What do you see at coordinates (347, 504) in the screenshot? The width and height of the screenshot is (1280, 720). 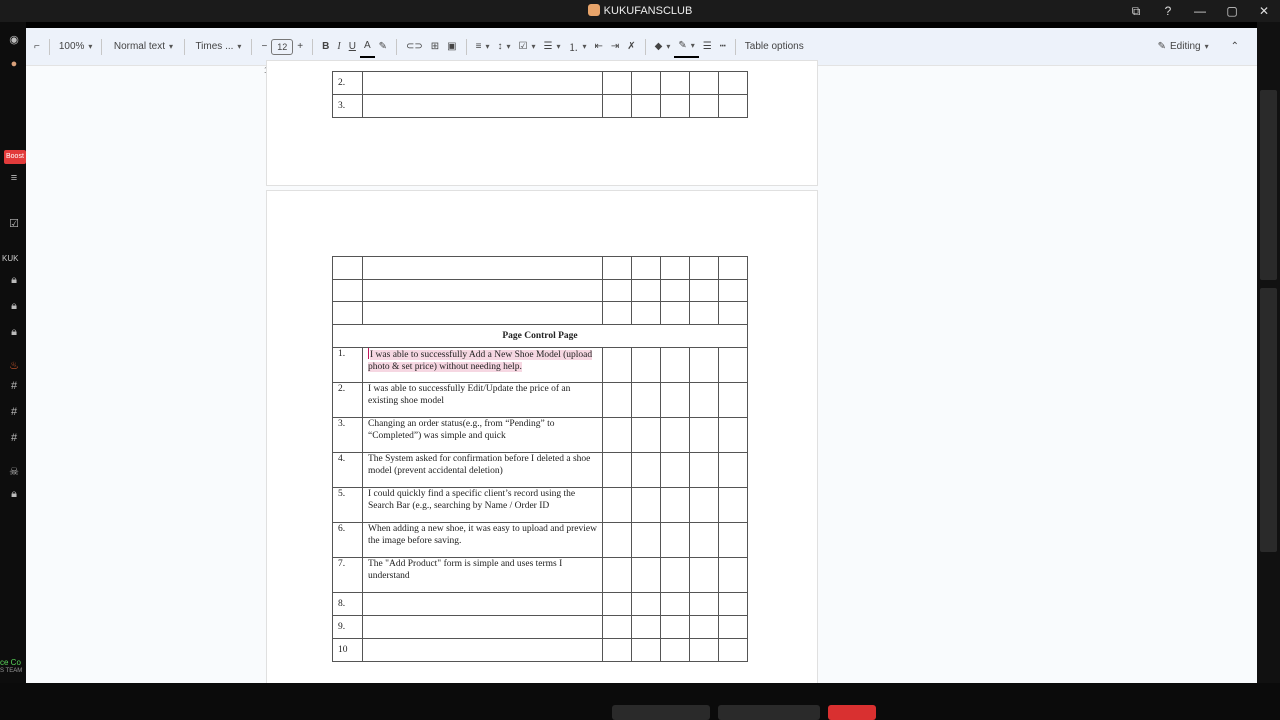 I see `row-number: 5.` at bounding box center [347, 504].